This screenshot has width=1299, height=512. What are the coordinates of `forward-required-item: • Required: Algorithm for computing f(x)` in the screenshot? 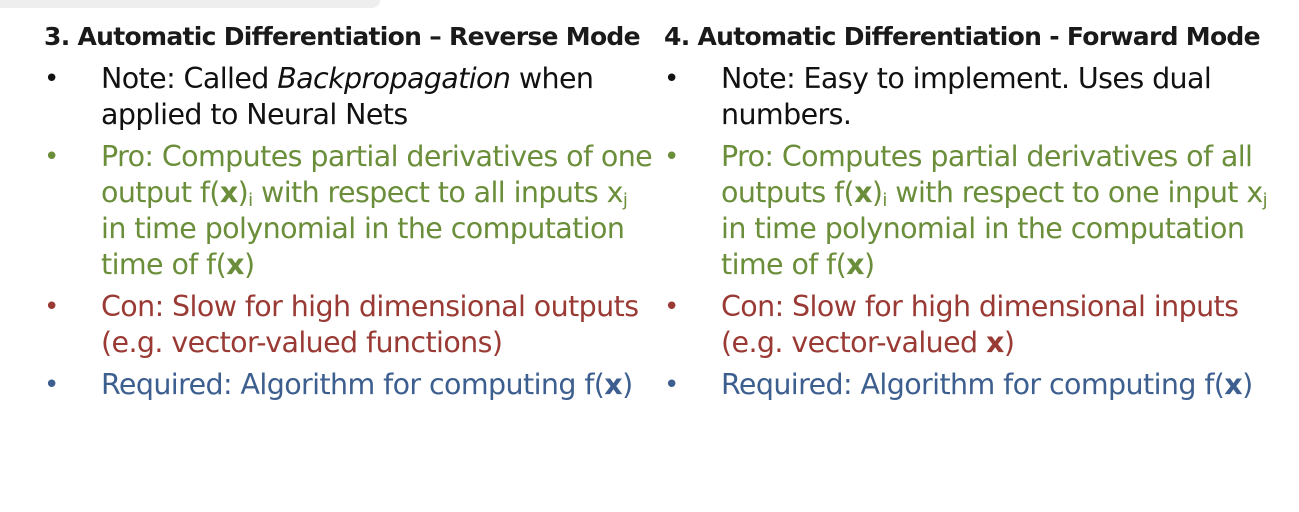 It's located at (958, 384).